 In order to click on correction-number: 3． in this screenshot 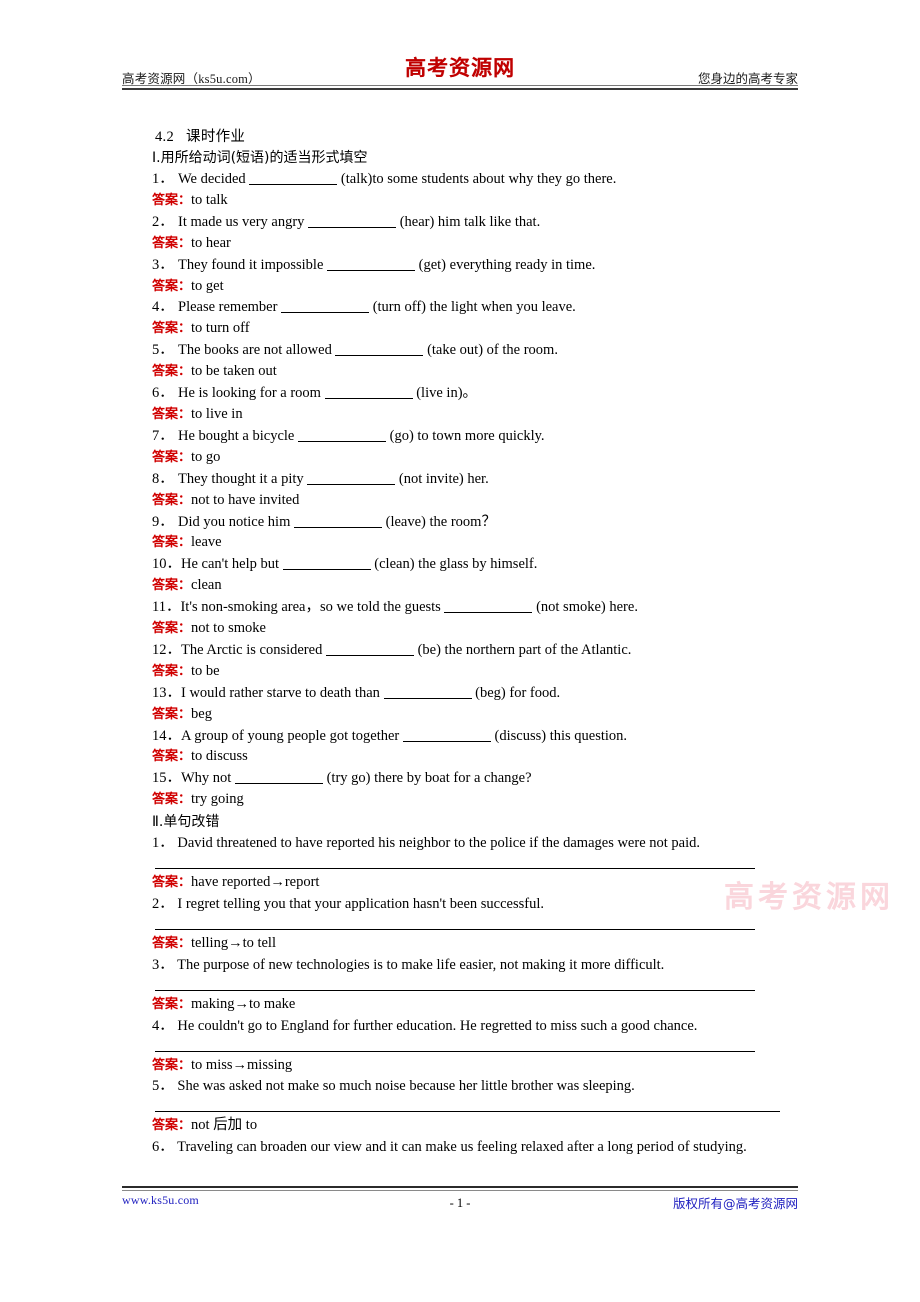, I will do `click(165, 964)`.